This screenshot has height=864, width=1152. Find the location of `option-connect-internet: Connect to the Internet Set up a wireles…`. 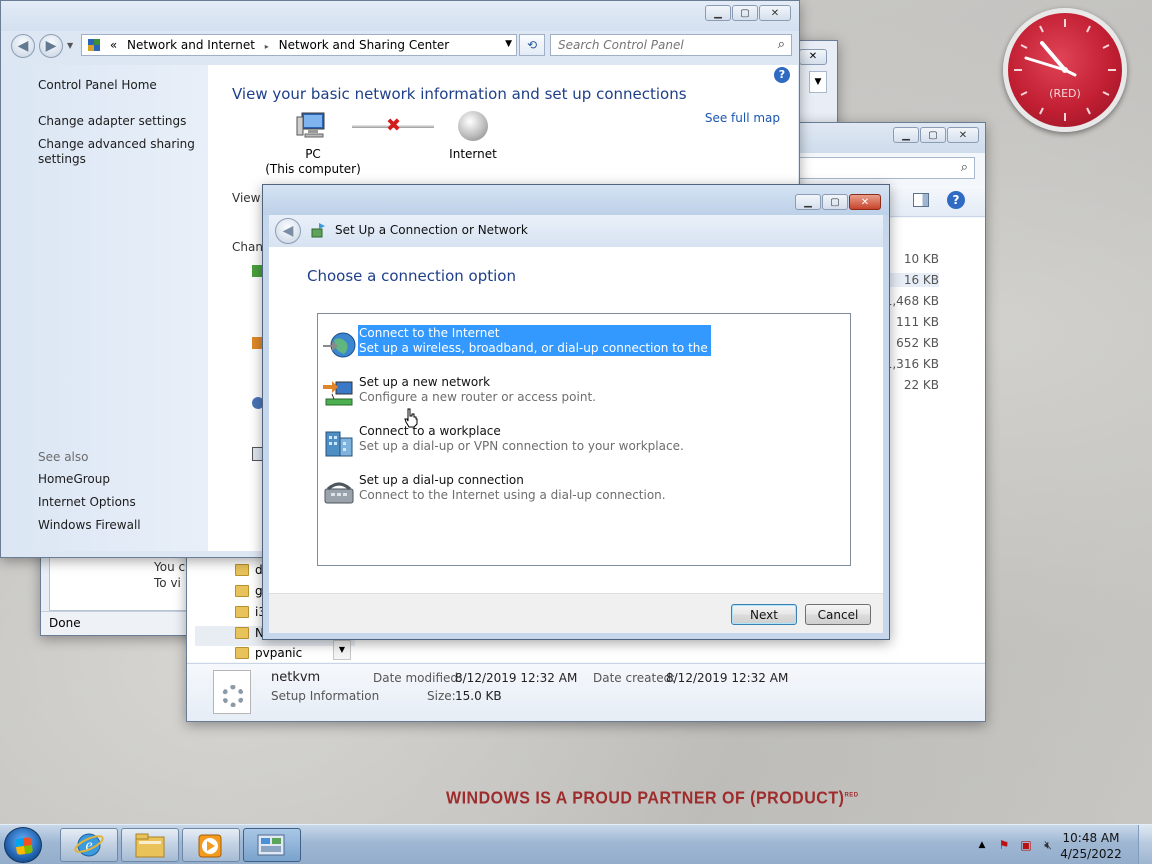

option-connect-internet: Connect to the Internet Set up a wireles… is located at coordinates (582, 345).